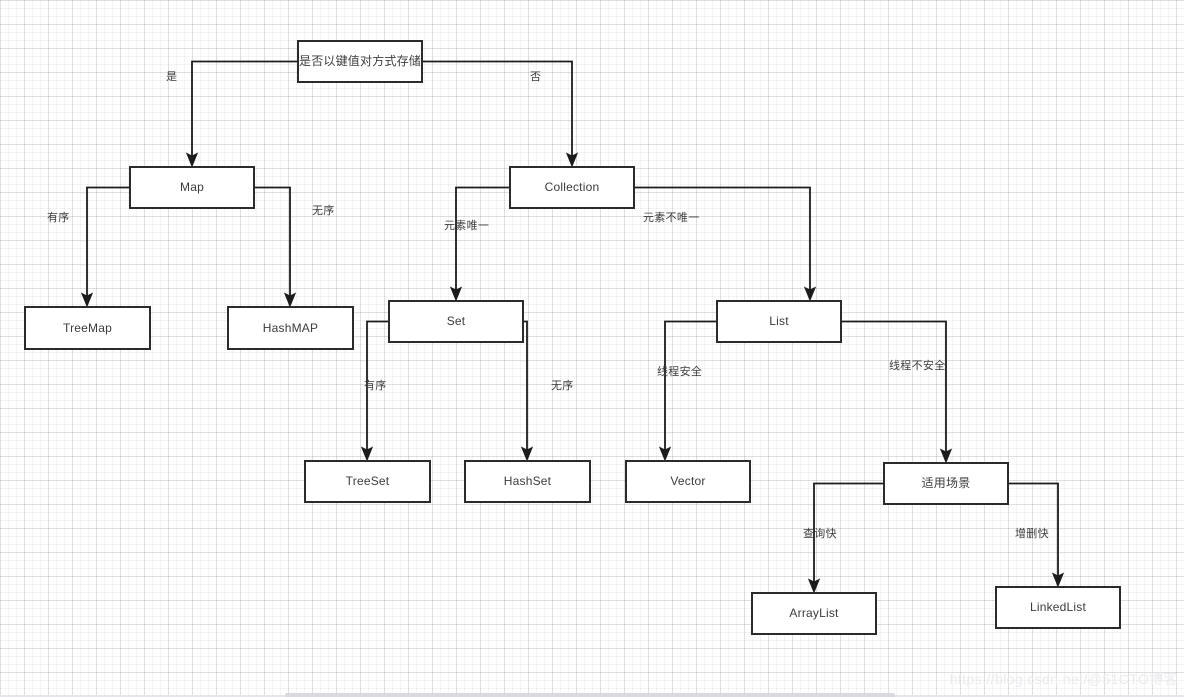 This screenshot has height=697, width=1184. I want to click on node-vector: Vector, so click(688, 481).